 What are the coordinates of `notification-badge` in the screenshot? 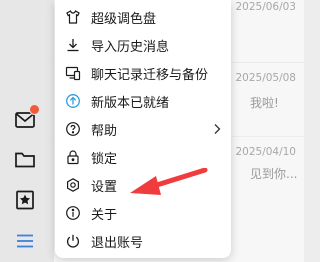 It's located at (34, 109).